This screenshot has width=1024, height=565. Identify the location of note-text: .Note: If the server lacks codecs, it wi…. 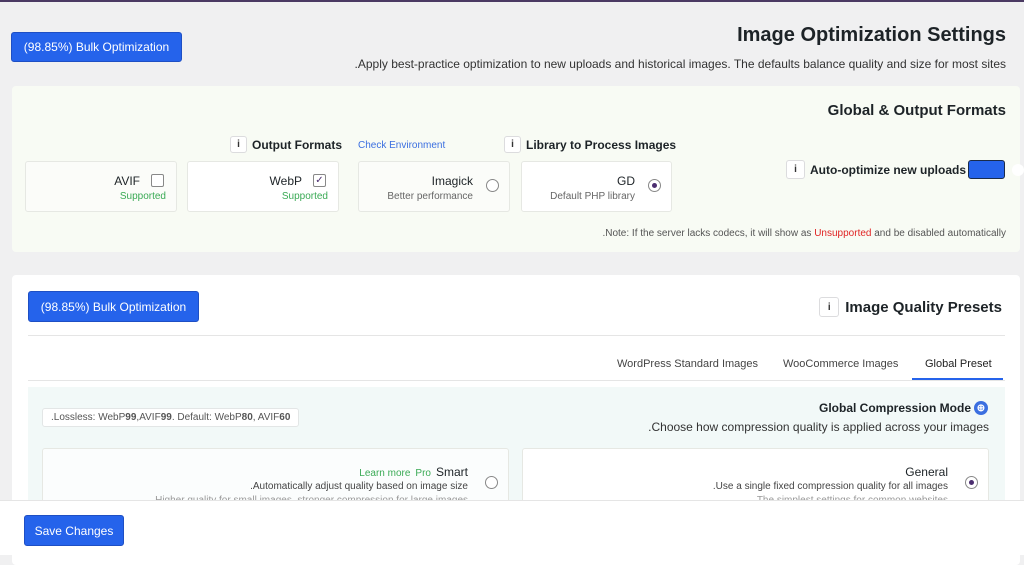
(708, 233).